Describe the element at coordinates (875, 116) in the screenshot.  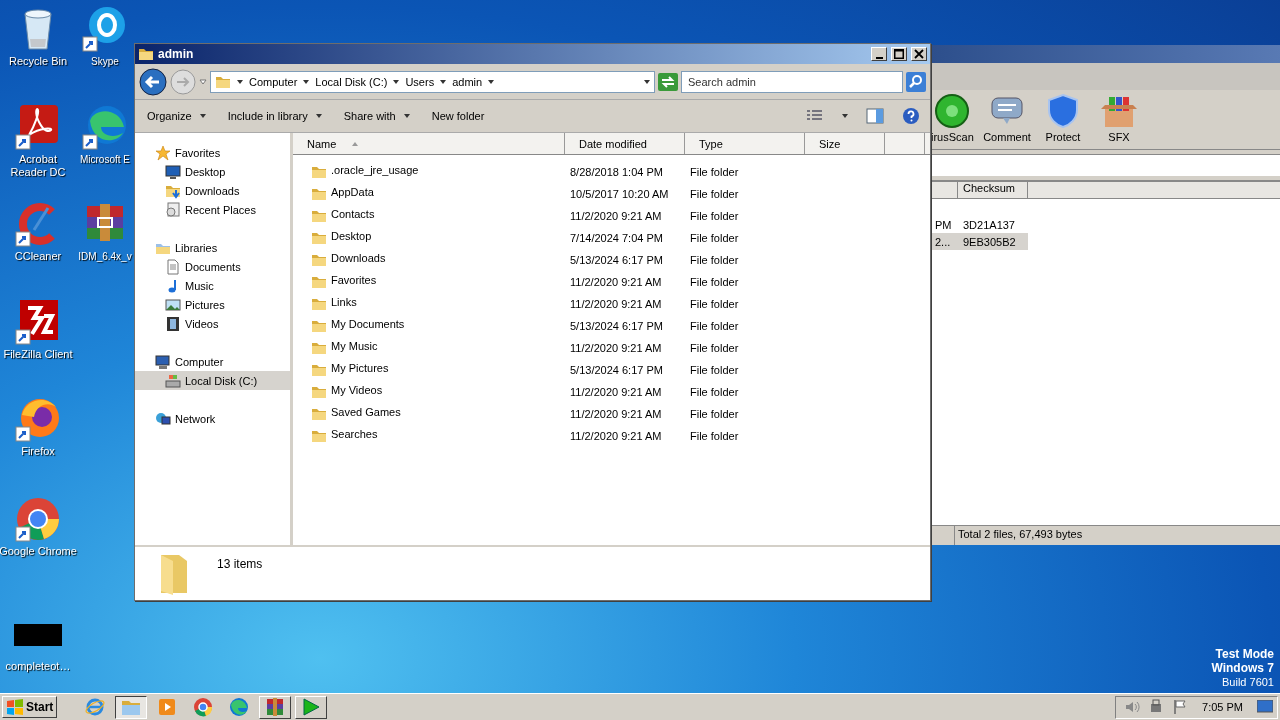
I see `preview-pane-icon` at that location.